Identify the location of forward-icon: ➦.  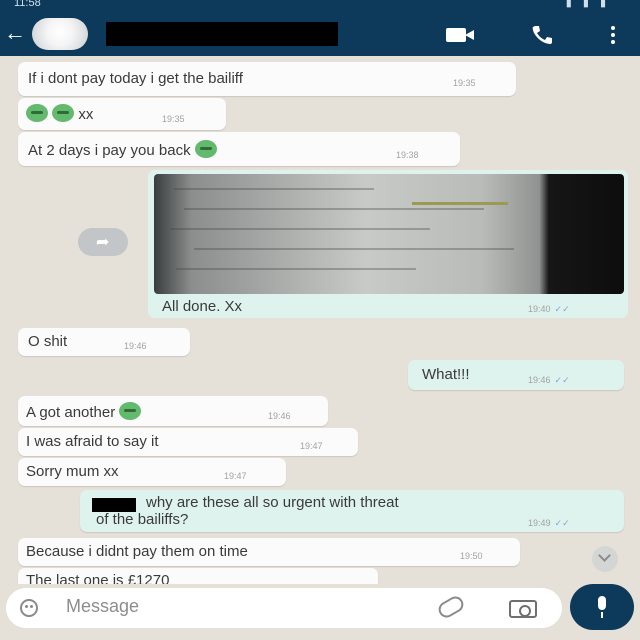
(103, 242).